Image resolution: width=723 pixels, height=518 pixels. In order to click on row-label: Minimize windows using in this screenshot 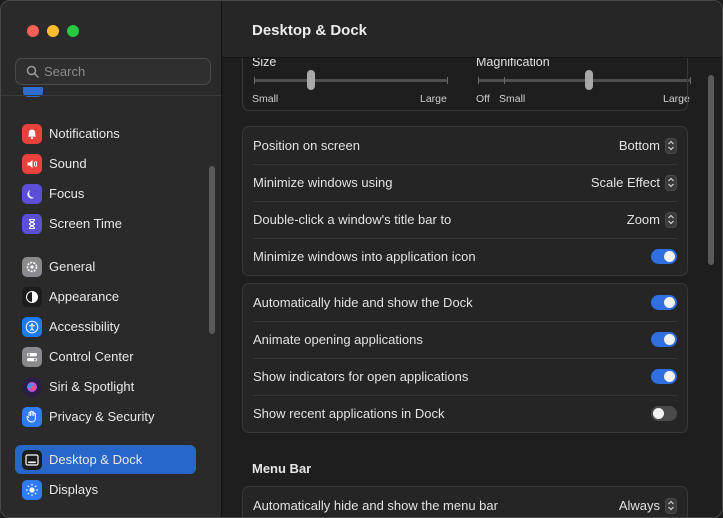, I will do `click(323, 182)`.